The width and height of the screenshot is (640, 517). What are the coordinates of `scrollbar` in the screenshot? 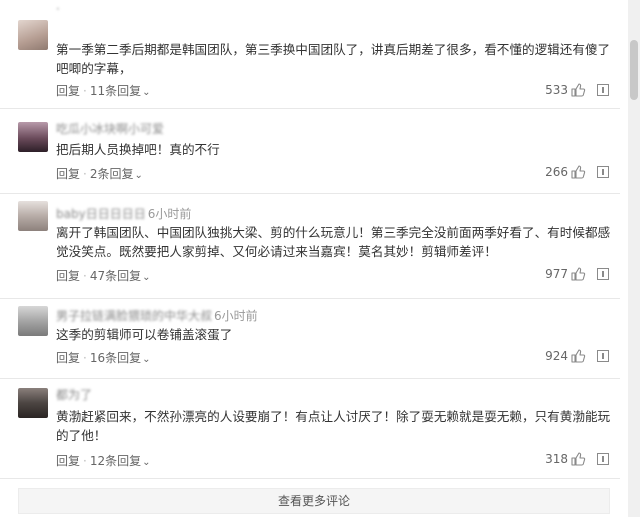 It's located at (634, 258).